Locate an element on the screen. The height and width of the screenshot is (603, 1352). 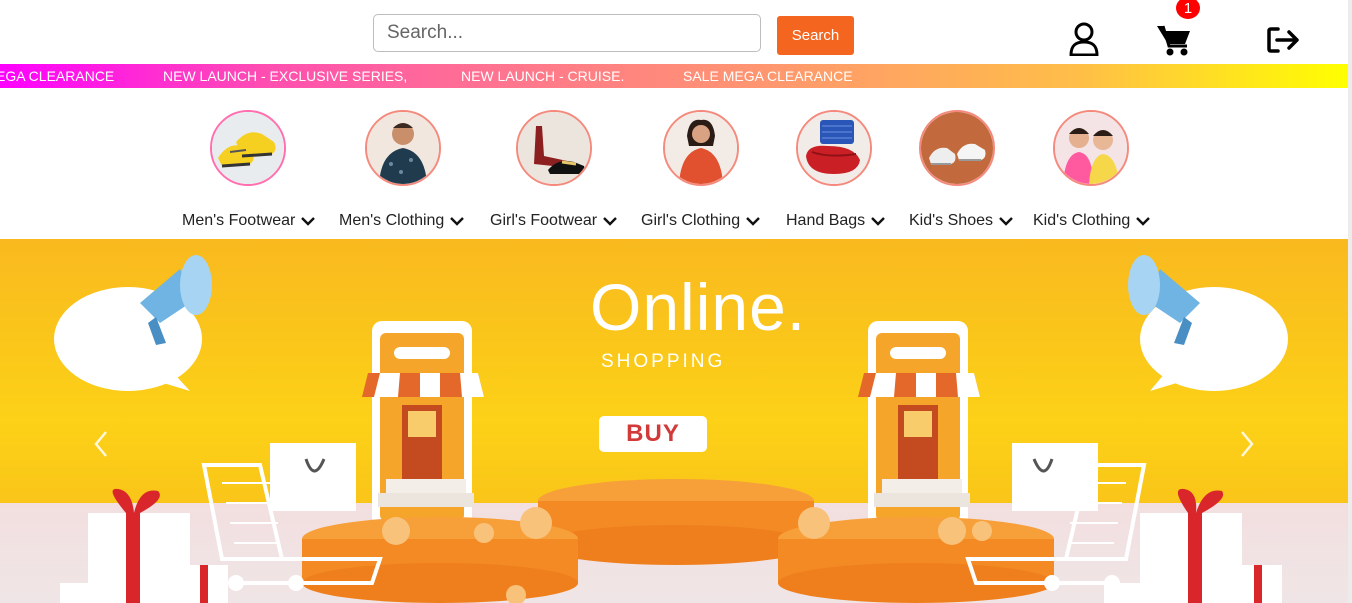
ticker-item: EGA CLEARANCE is located at coordinates (57, 76).